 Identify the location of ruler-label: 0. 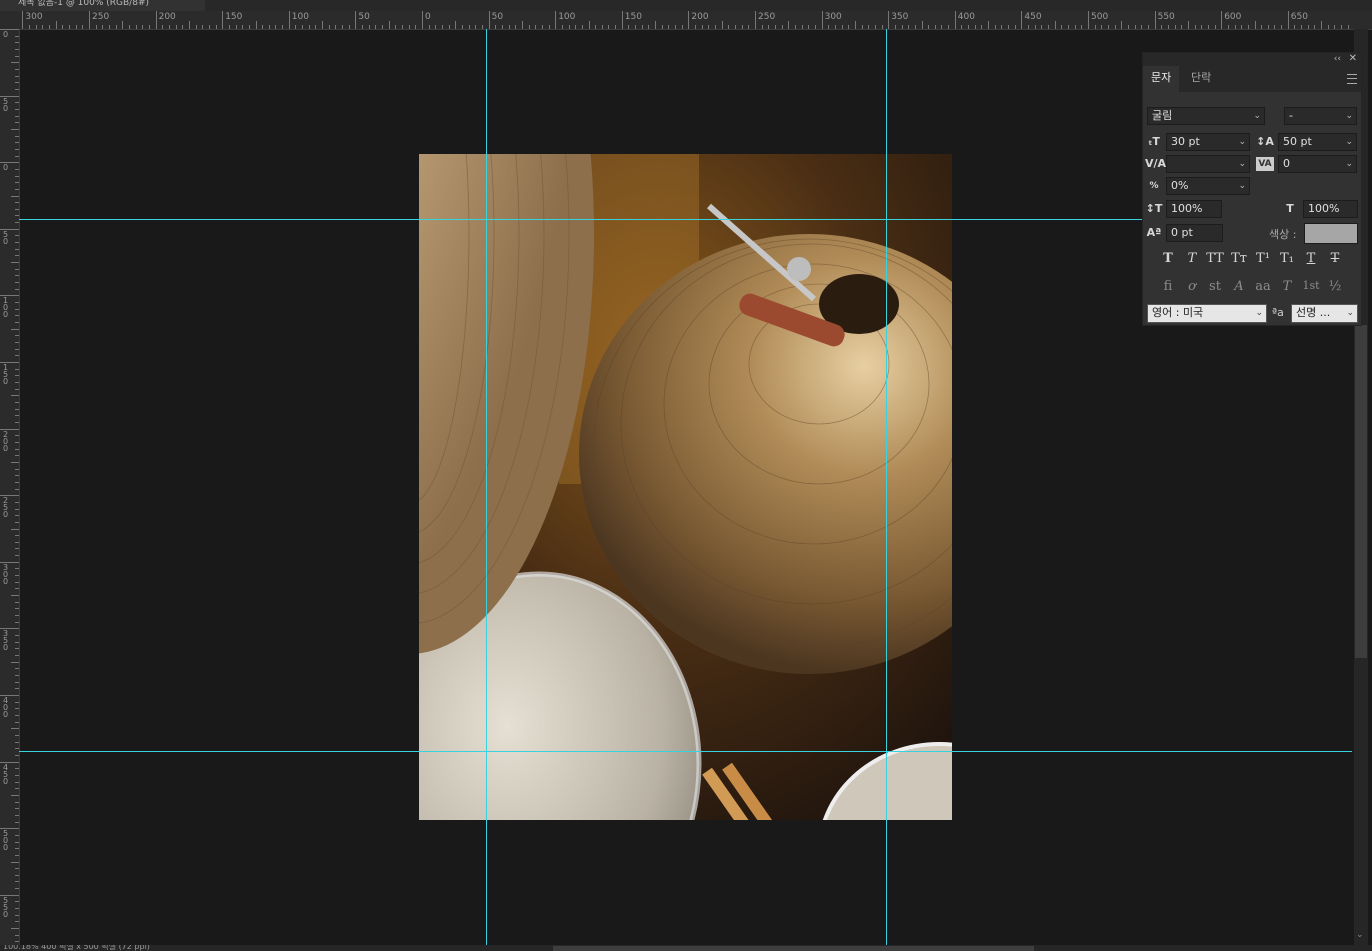
(5, 168).